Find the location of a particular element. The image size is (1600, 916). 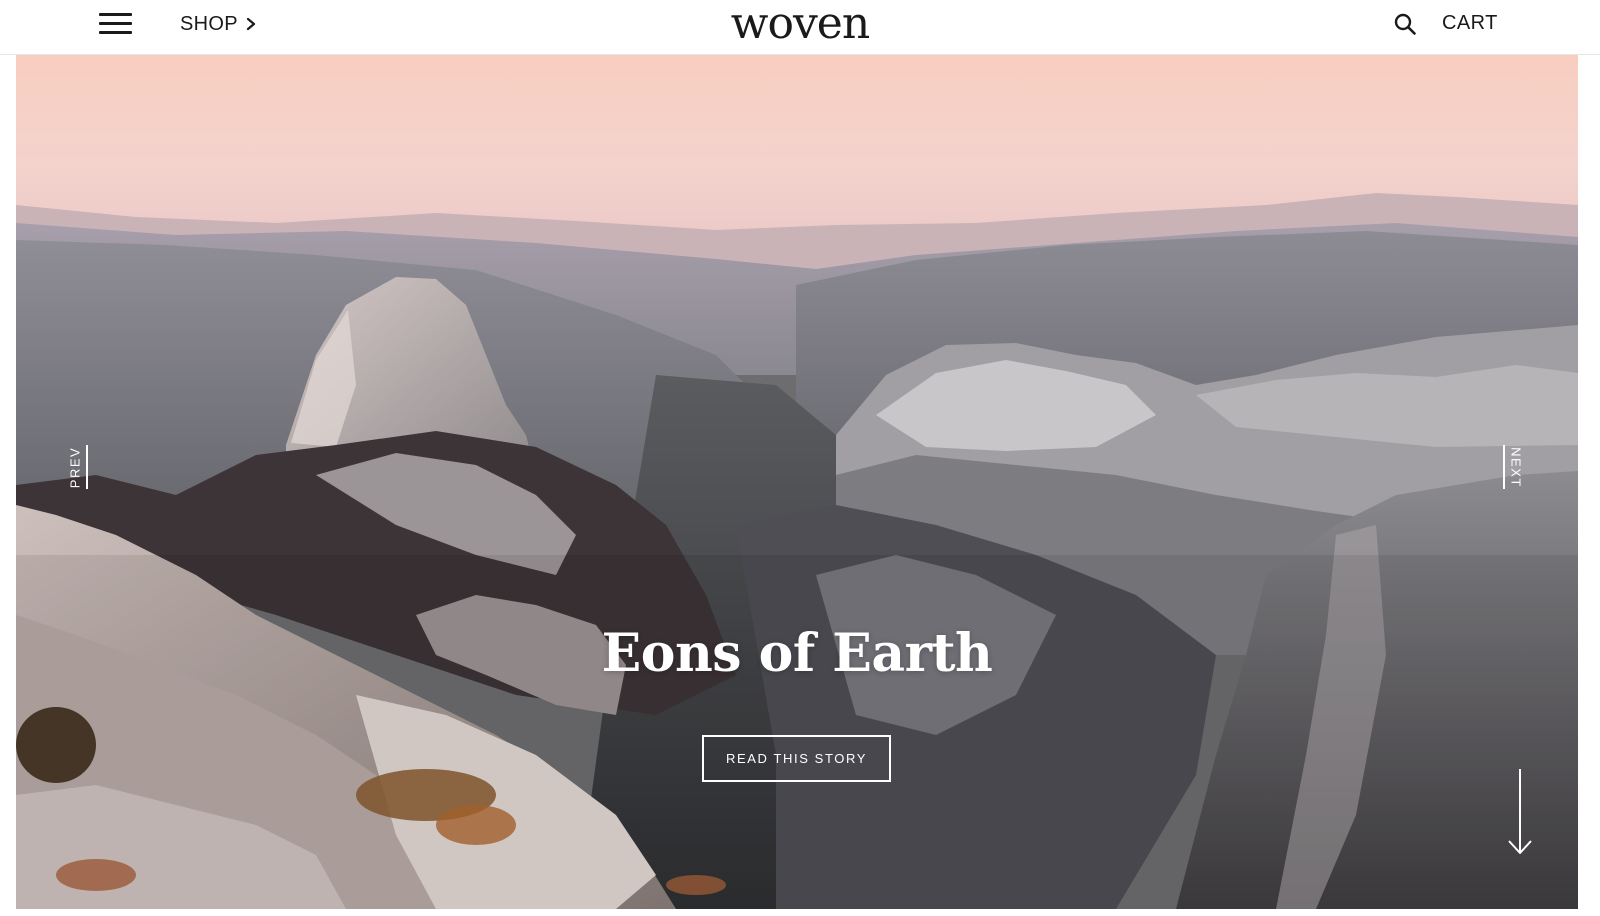

site-logo: woven is located at coordinates (800, 27).